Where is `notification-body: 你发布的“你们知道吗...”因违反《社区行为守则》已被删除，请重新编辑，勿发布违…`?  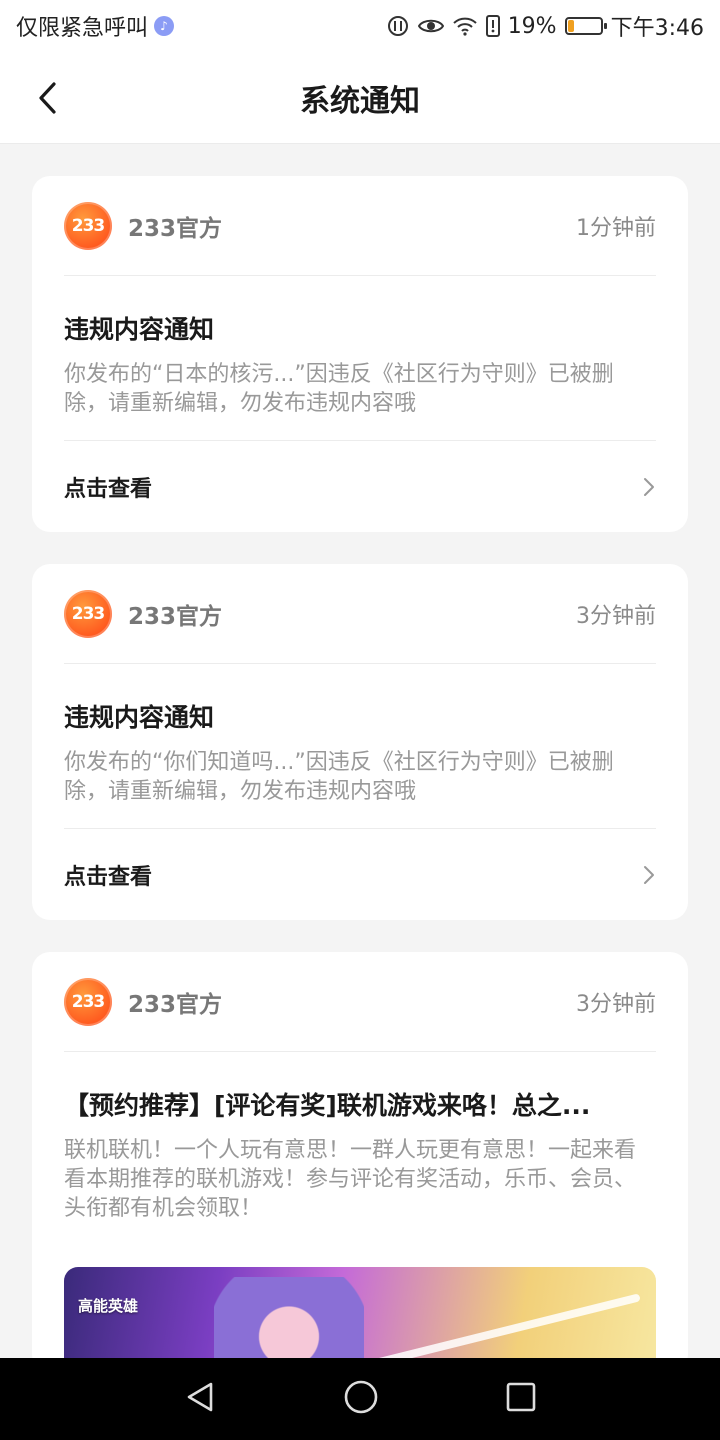 notification-body: 你发布的“你们知道吗...”因违反《社区行为守则》已被删除，请重新编辑，勿发布违… is located at coordinates (339, 777).